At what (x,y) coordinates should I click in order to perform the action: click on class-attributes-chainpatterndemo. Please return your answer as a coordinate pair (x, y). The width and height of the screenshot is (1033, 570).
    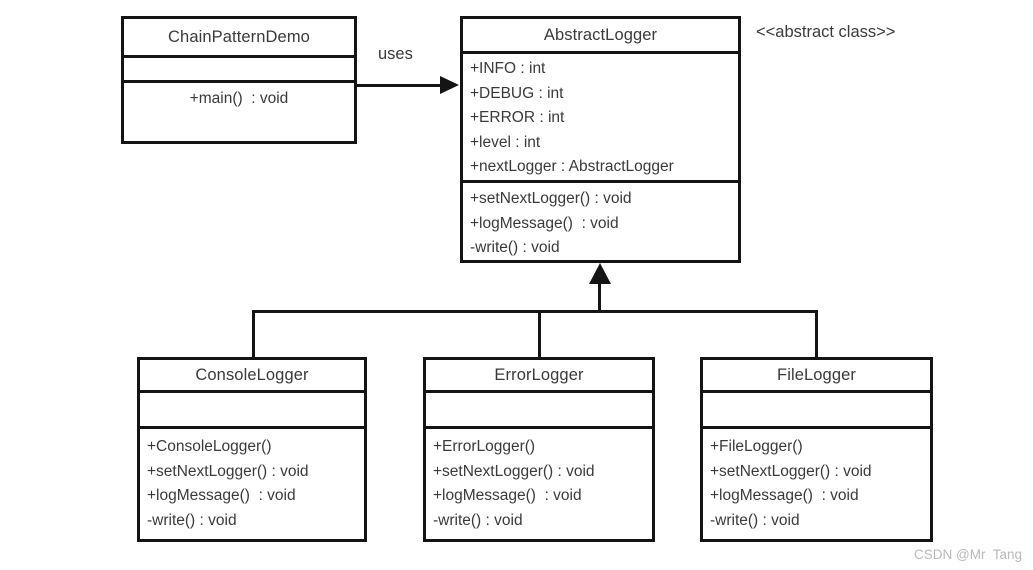
    Looking at the image, I should click on (239, 70).